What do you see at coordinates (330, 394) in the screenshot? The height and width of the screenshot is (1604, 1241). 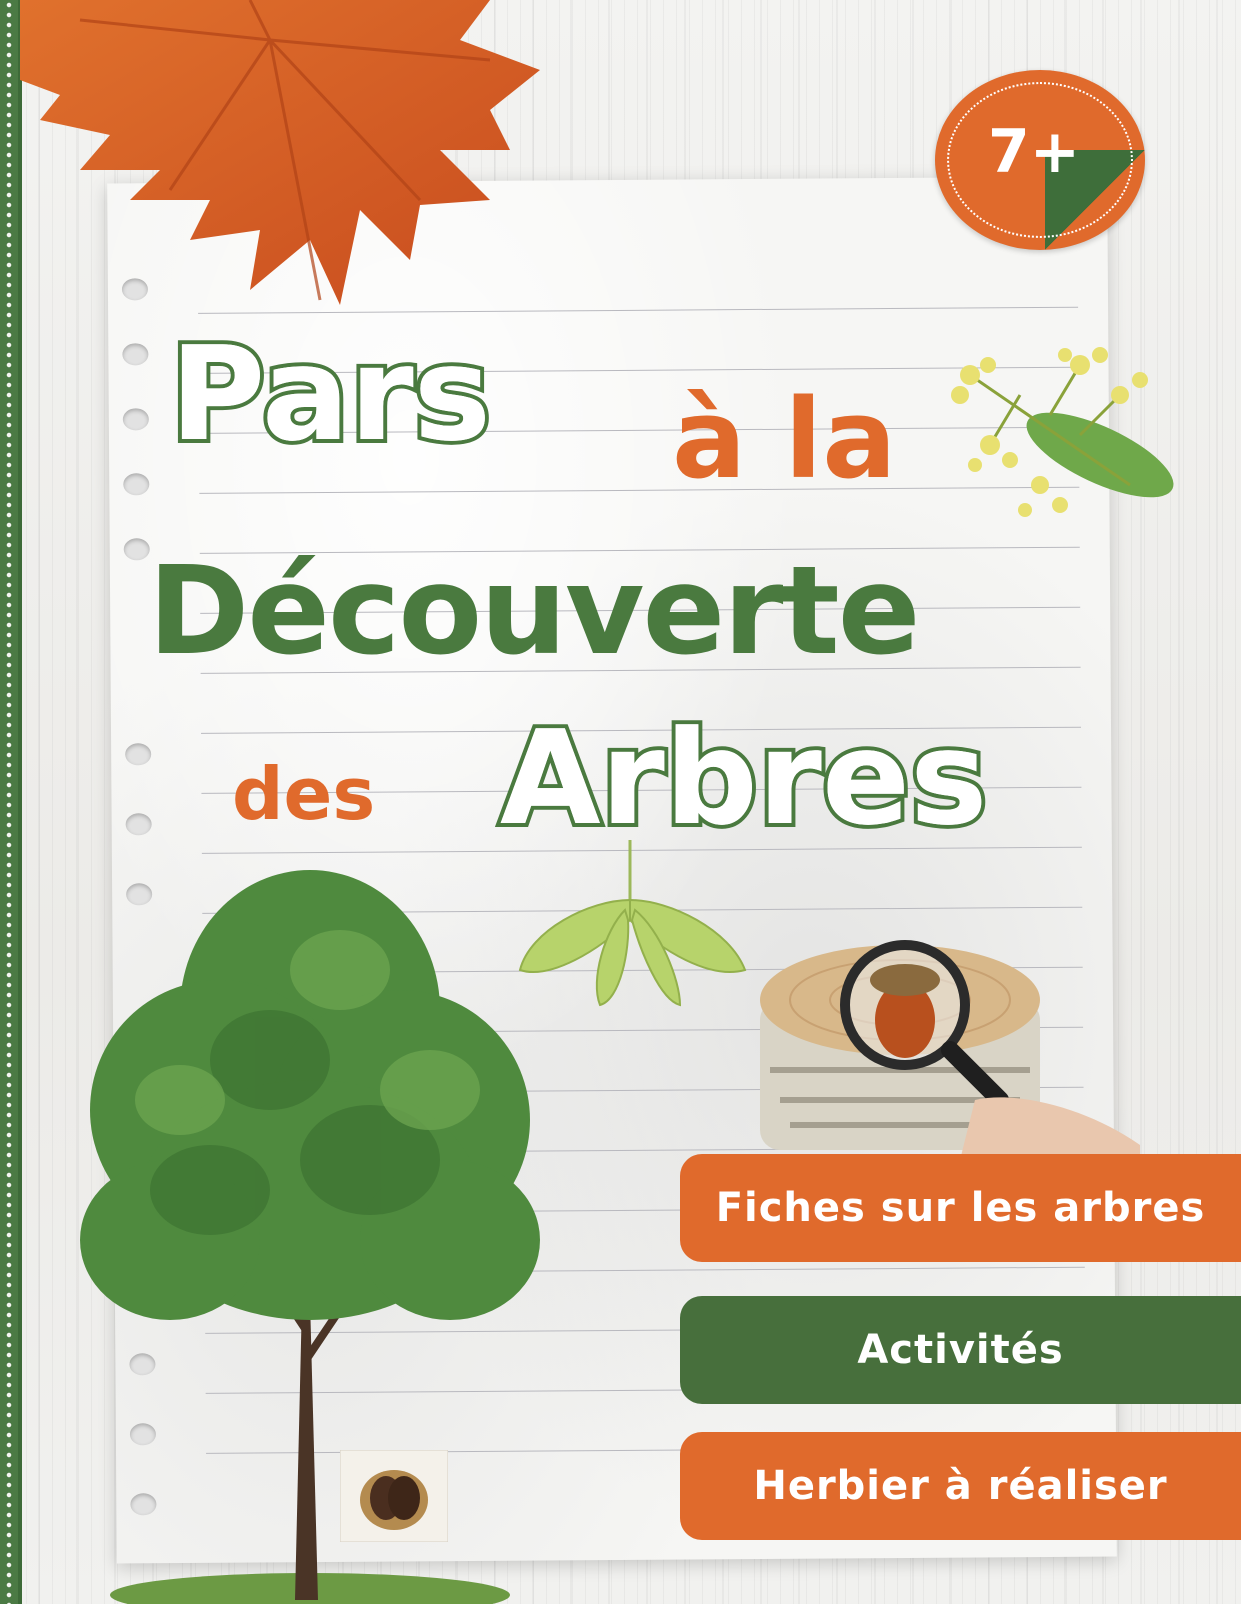 I see `title-word-pars: Pars` at bounding box center [330, 394].